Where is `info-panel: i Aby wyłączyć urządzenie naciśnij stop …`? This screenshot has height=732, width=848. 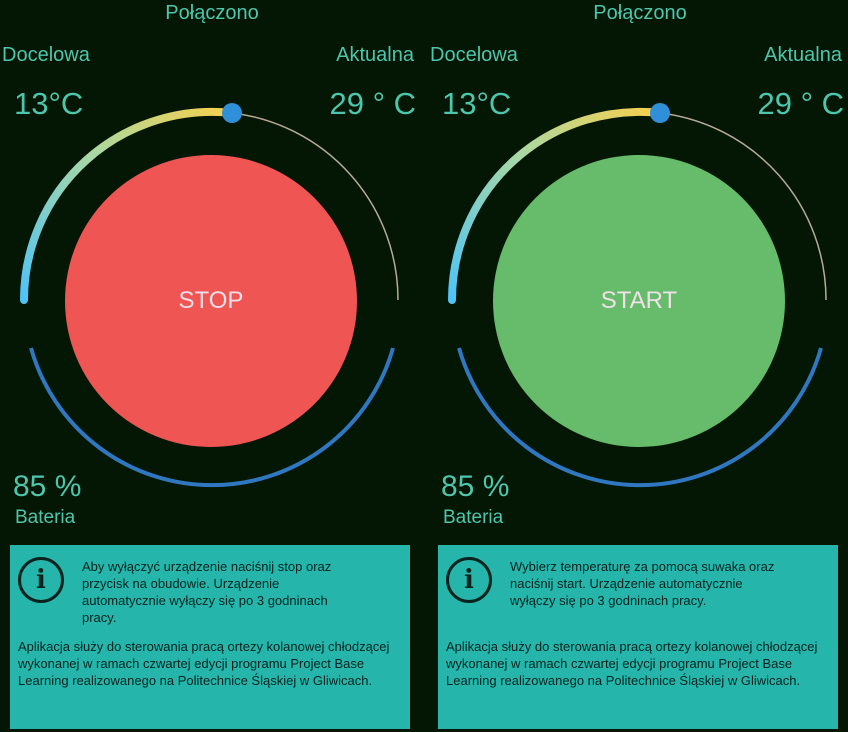
info-panel: i Aby wyłączyć urządzenie naciśnij stop … is located at coordinates (210, 637).